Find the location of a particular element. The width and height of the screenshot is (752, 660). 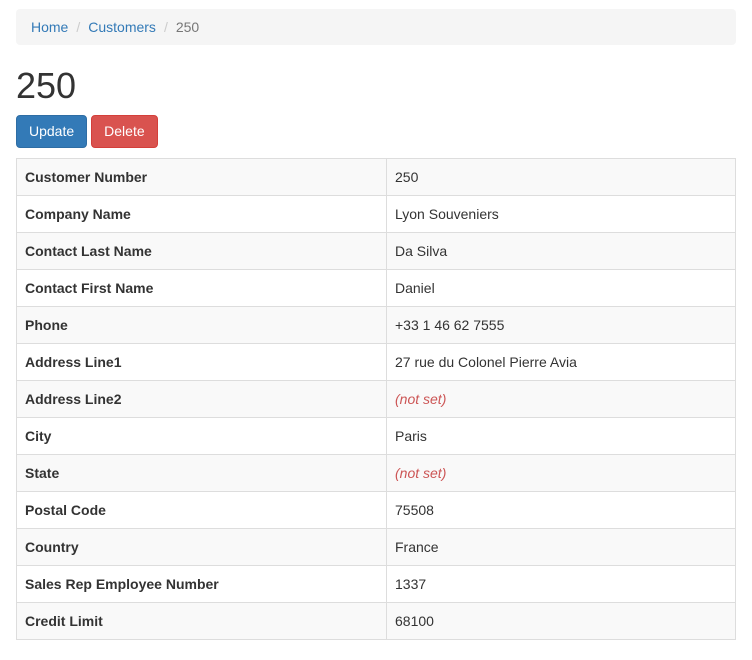

table-row: Credit Limit 68100 is located at coordinates (376, 620).